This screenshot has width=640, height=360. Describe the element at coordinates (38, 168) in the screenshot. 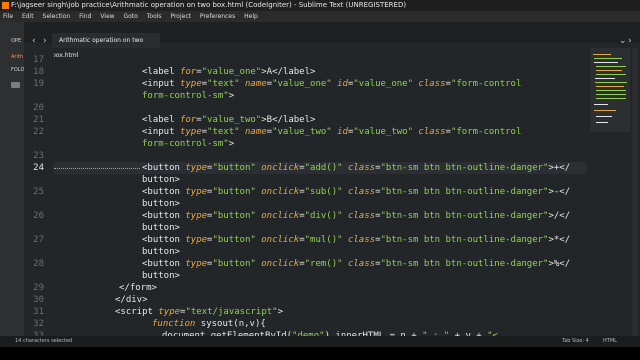

I see `line-number: 24` at that location.